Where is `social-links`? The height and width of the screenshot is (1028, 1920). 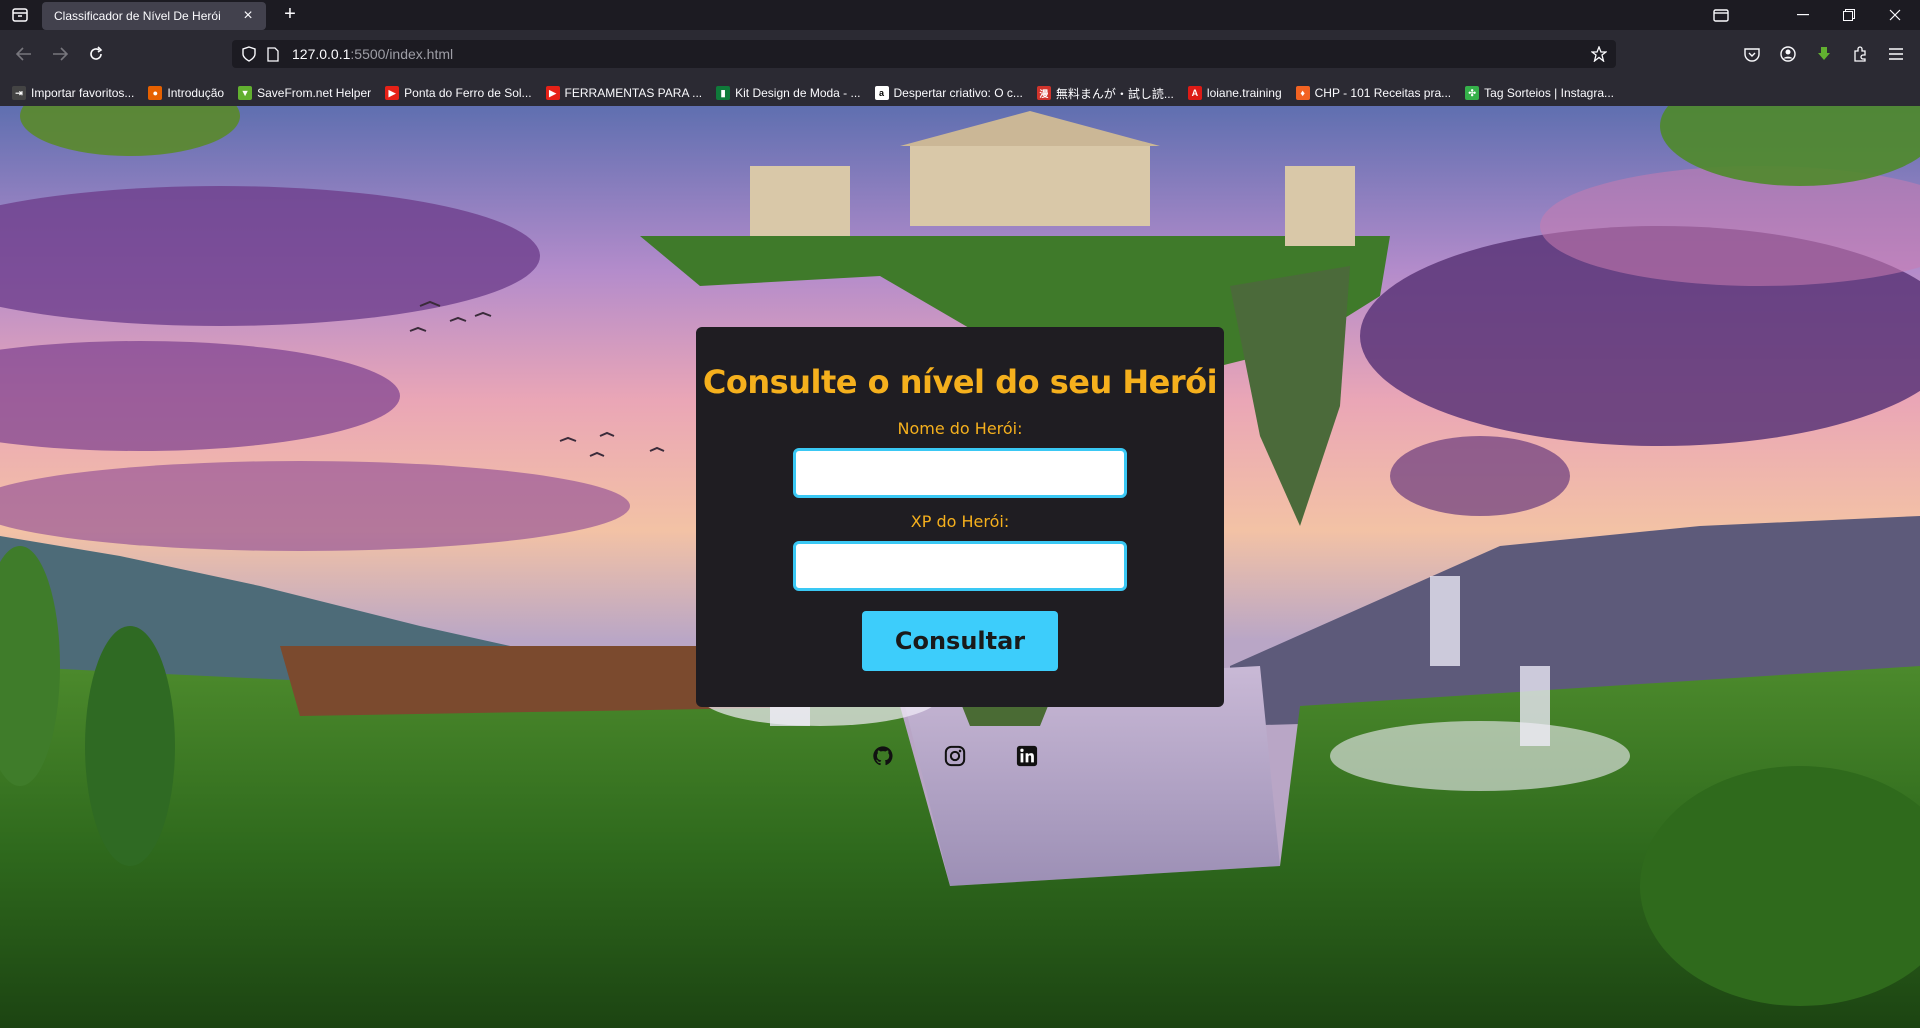 social-links is located at coordinates (960, 758).